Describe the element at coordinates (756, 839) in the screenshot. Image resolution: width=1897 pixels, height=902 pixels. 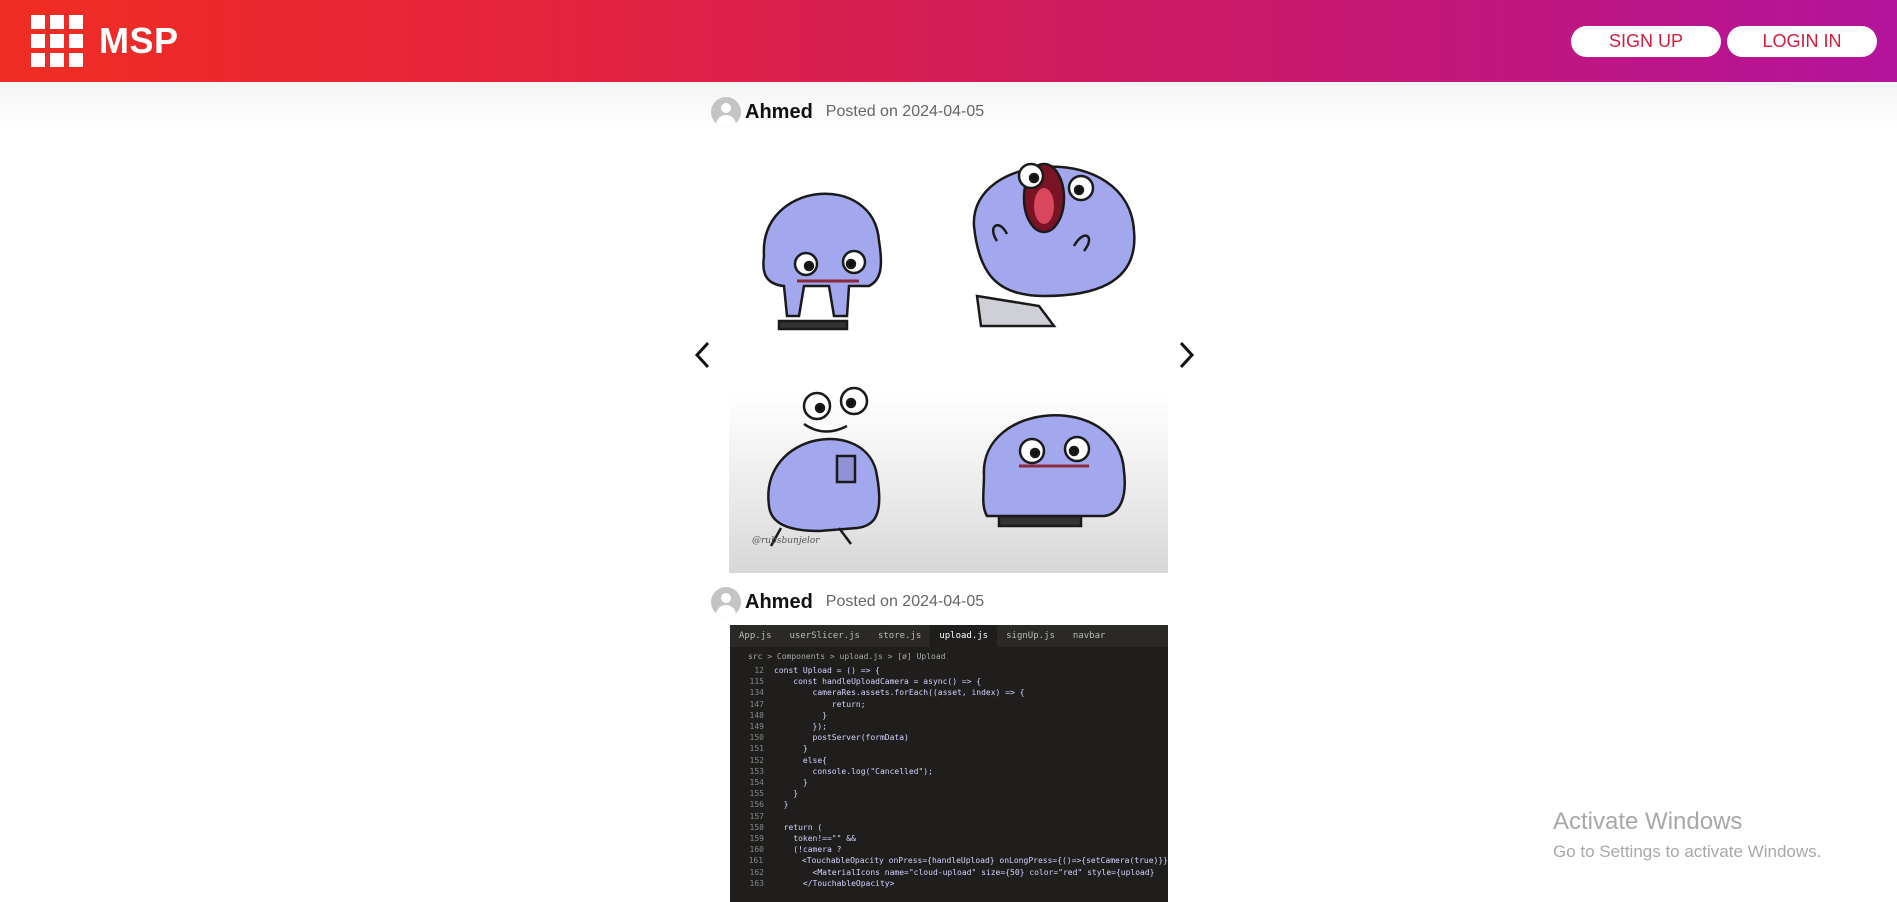
I see `line-number: 159` at that location.